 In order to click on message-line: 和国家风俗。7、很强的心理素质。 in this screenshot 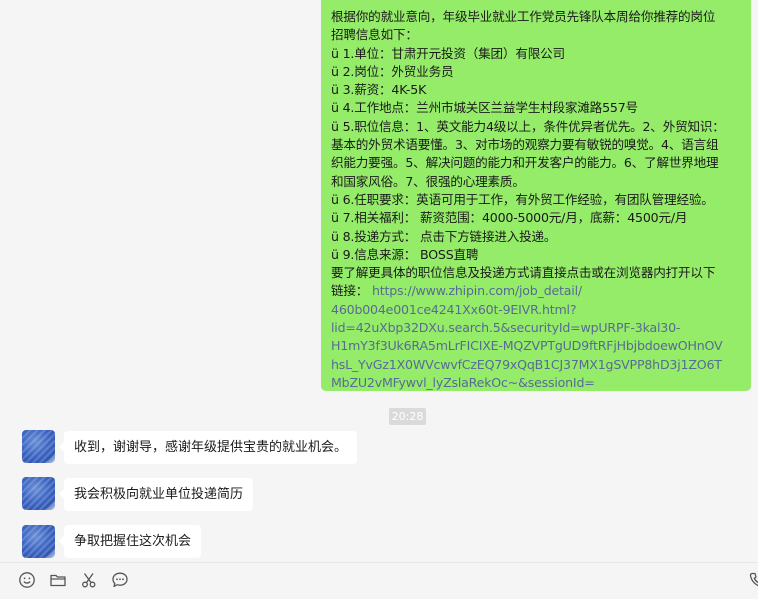, I will do `click(428, 181)`.